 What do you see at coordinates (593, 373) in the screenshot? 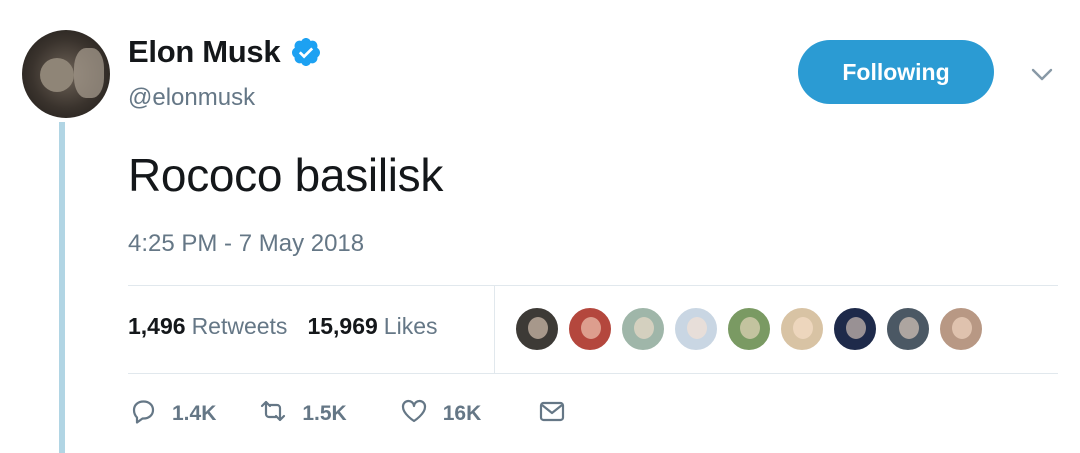
I see `stats-divider-bottom` at bounding box center [593, 373].